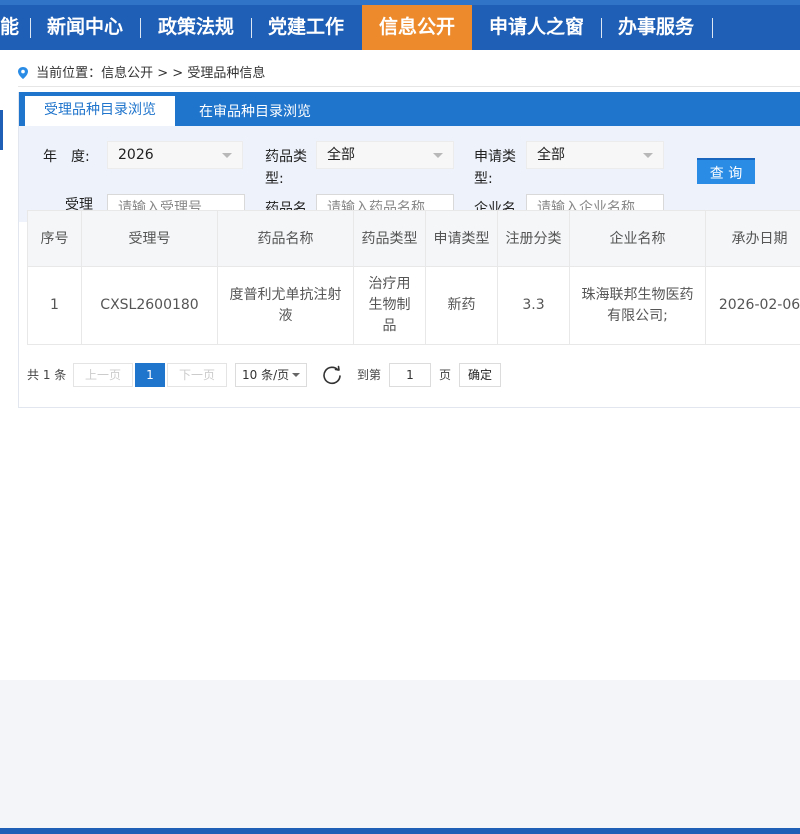 The width and height of the screenshot is (800, 834). I want to click on drug-type-select-value: 全部, so click(341, 155).